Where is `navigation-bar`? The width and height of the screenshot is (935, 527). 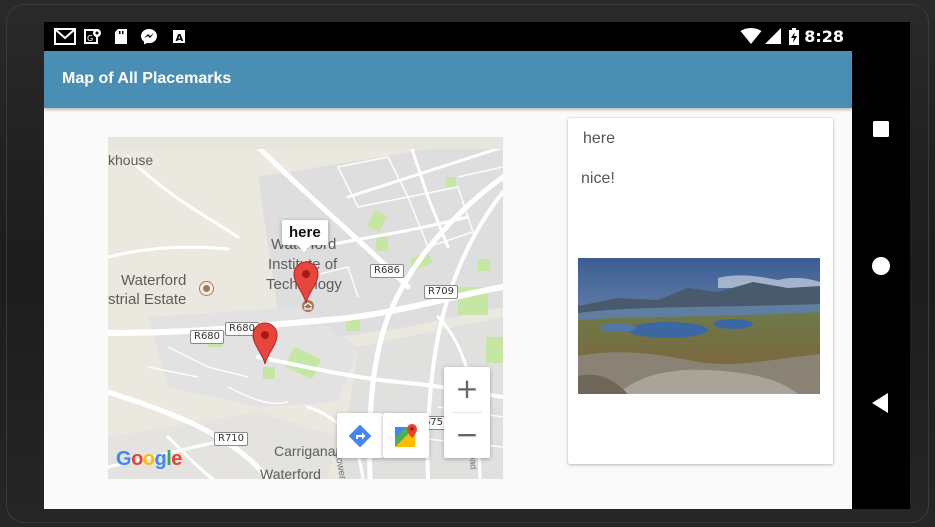
navigation-bar is located at coordinates (881, 265).